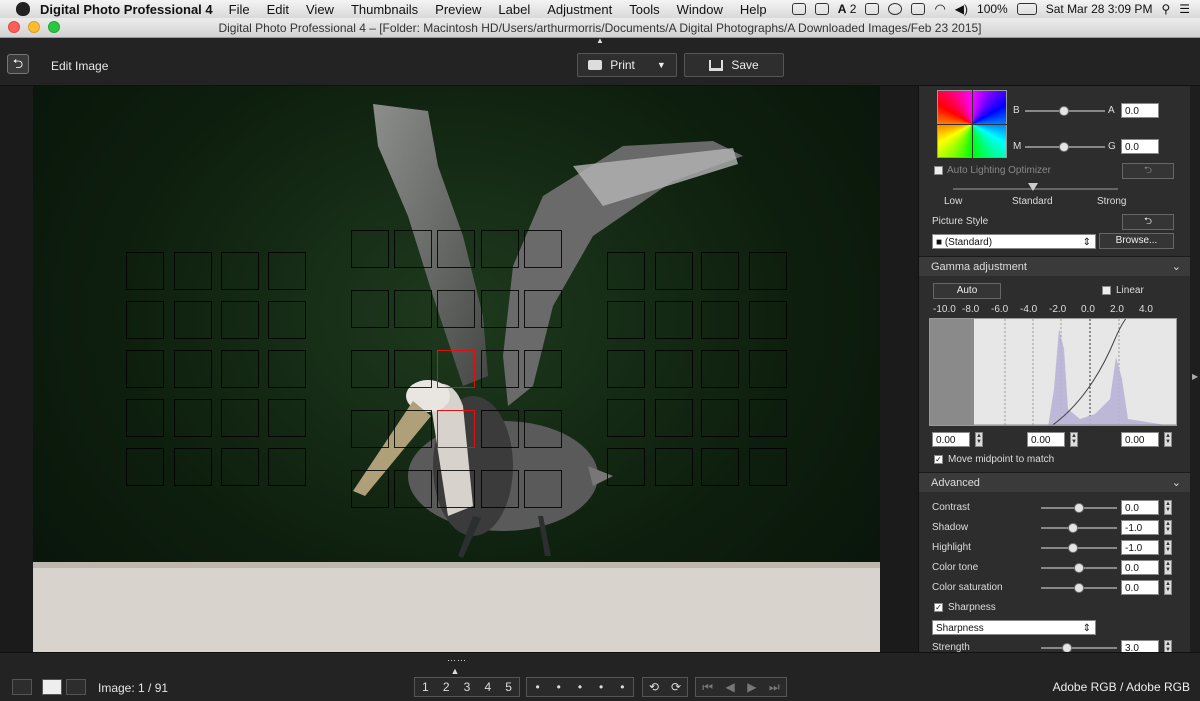 Image resolution: width=1200 pixels, height=701 pixels. Describe the element at coordinates (700, 9) in the screenshot. I see `menu-window: Window` at that location.